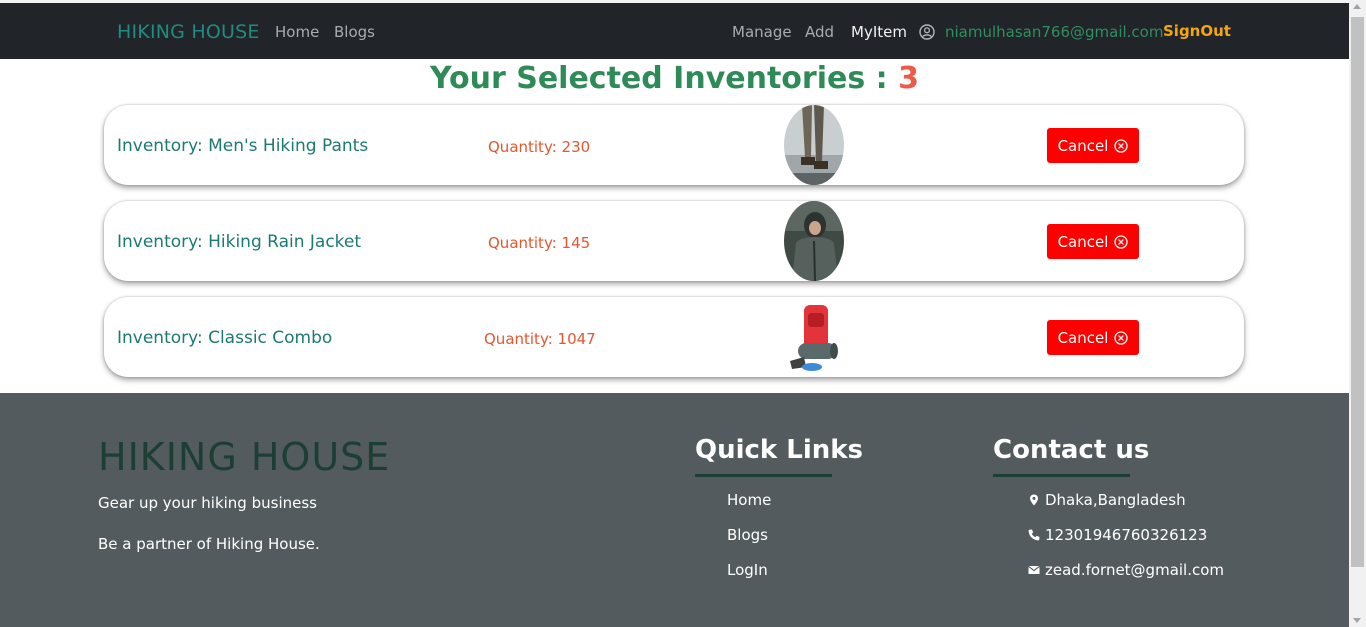 This screenshot has width=1366, height=627. What do you see at coordinates (1197, 31) in the screenshot?
I see `signout-button: SignOut` at bounding box center [1197, 31].